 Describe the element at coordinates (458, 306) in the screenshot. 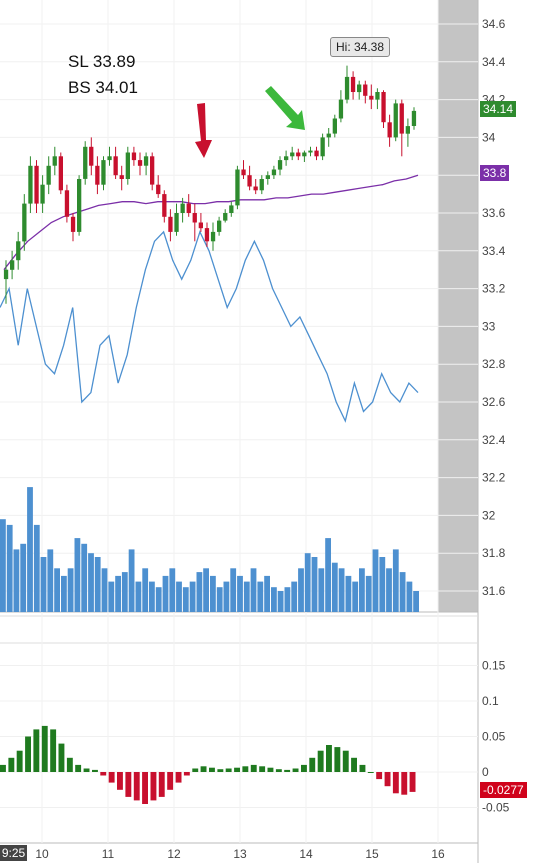

I see `after-hours-shade` at that location.